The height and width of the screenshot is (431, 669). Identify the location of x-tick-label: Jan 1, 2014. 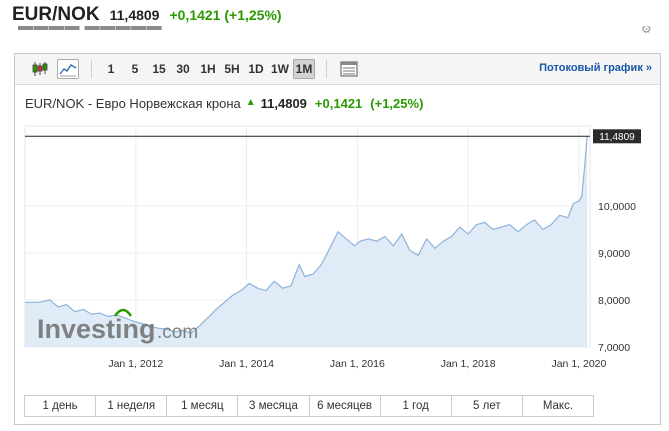
(246, 364).